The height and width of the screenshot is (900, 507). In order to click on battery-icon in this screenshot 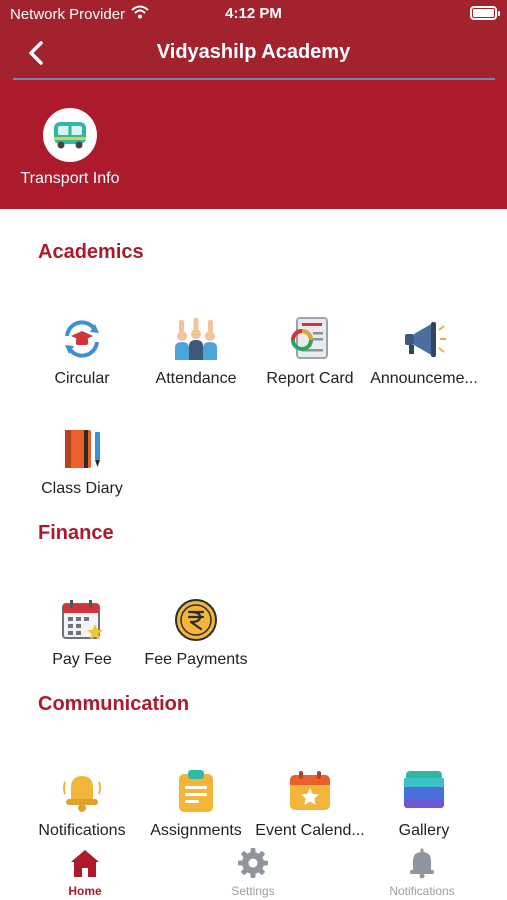, I will do `click(485, 13)`.